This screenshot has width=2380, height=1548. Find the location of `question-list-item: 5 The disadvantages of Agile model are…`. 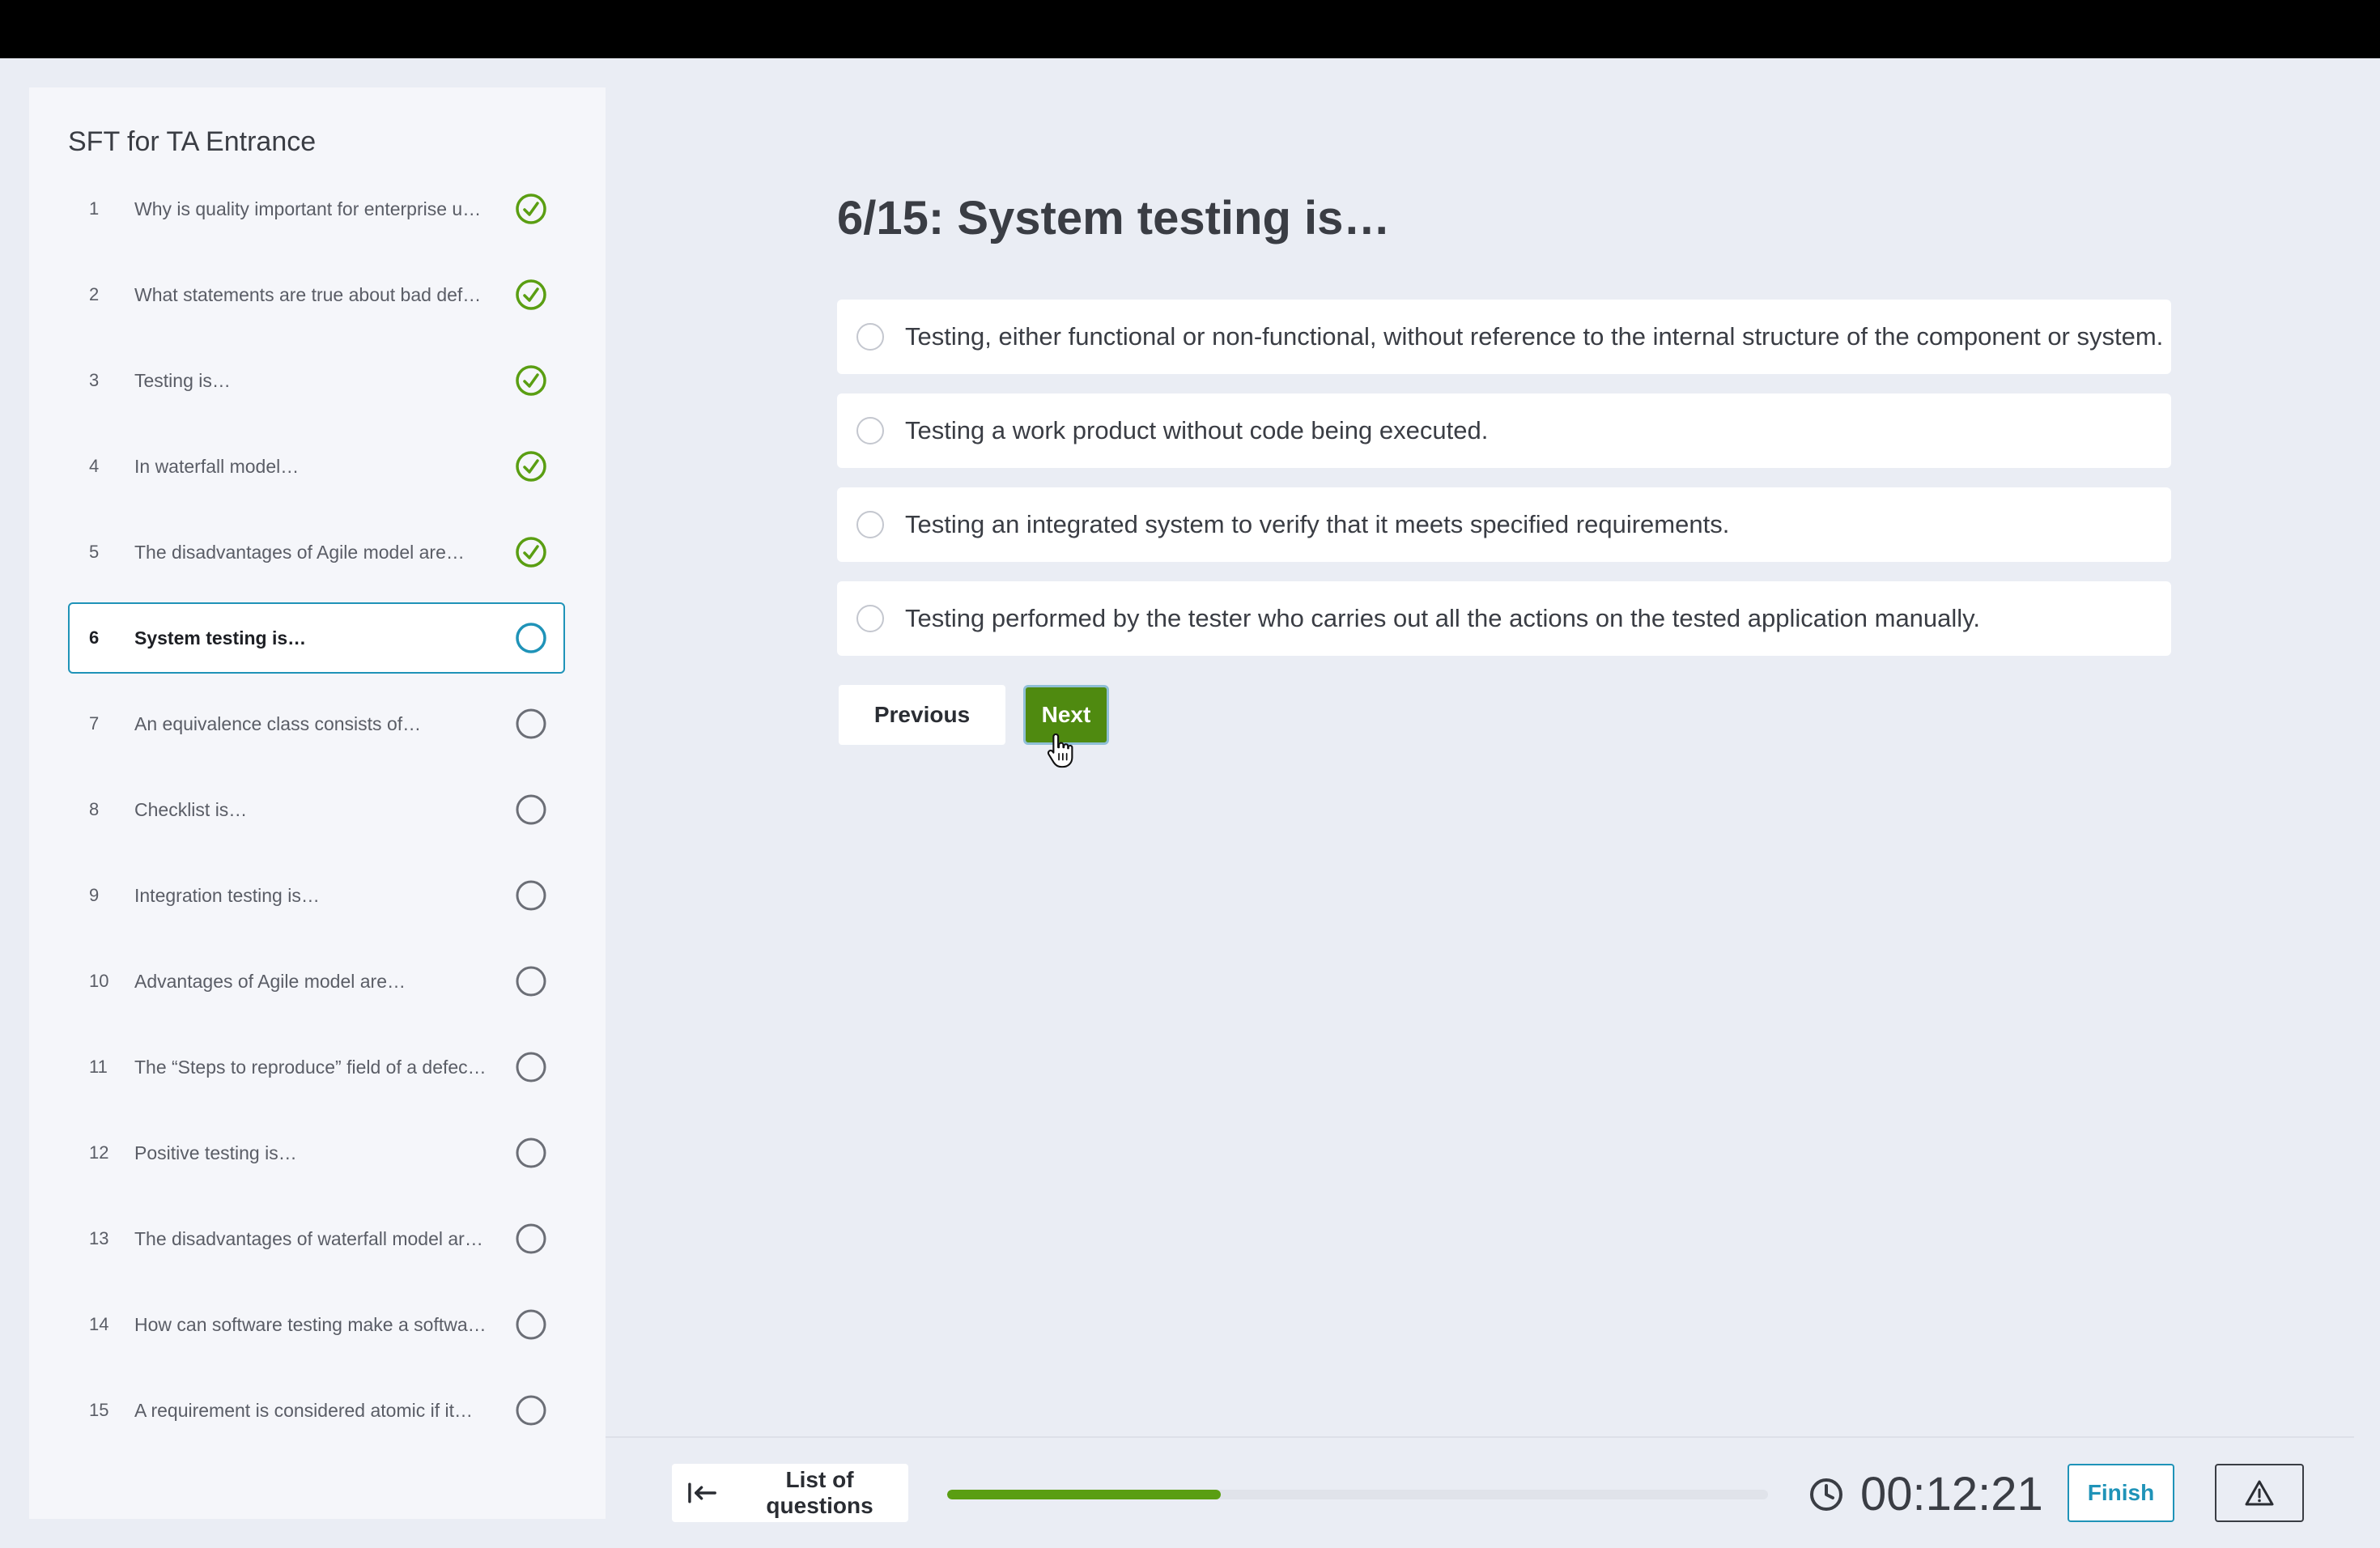

question-list-item: 5 The disadvantages of Agile model are… is located at coordinates (316, 552).